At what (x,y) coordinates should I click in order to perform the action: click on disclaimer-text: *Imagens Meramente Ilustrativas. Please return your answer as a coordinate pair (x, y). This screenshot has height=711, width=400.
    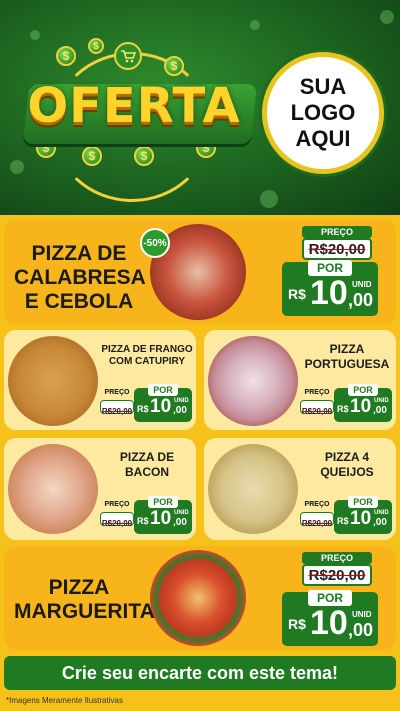
    Looking at the image, I should click on (64, 700).